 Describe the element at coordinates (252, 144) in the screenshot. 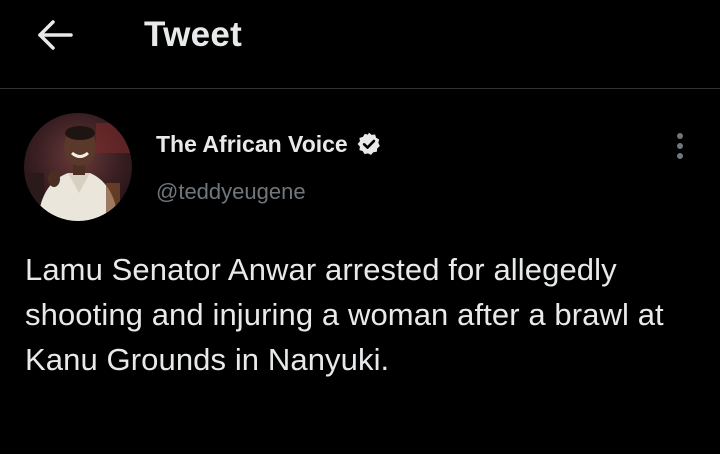

I see `author-display-name: The African Voice` at that location.